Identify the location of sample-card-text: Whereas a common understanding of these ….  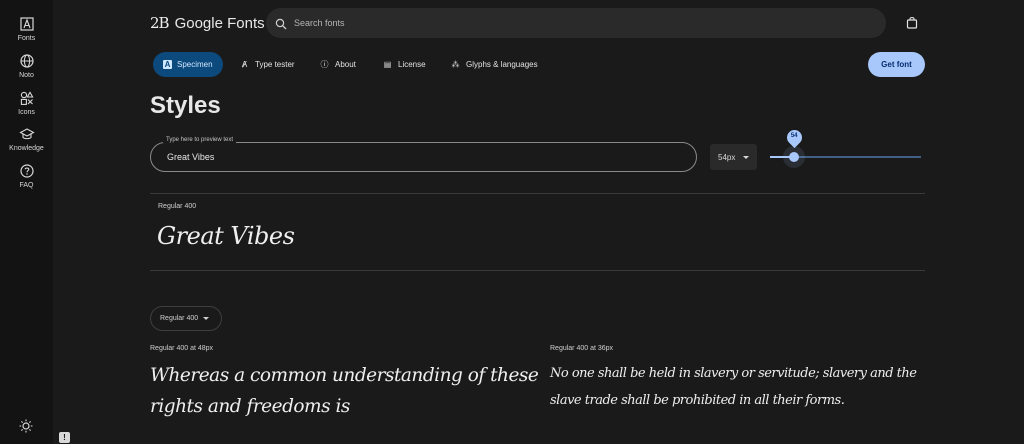
(344, 391).